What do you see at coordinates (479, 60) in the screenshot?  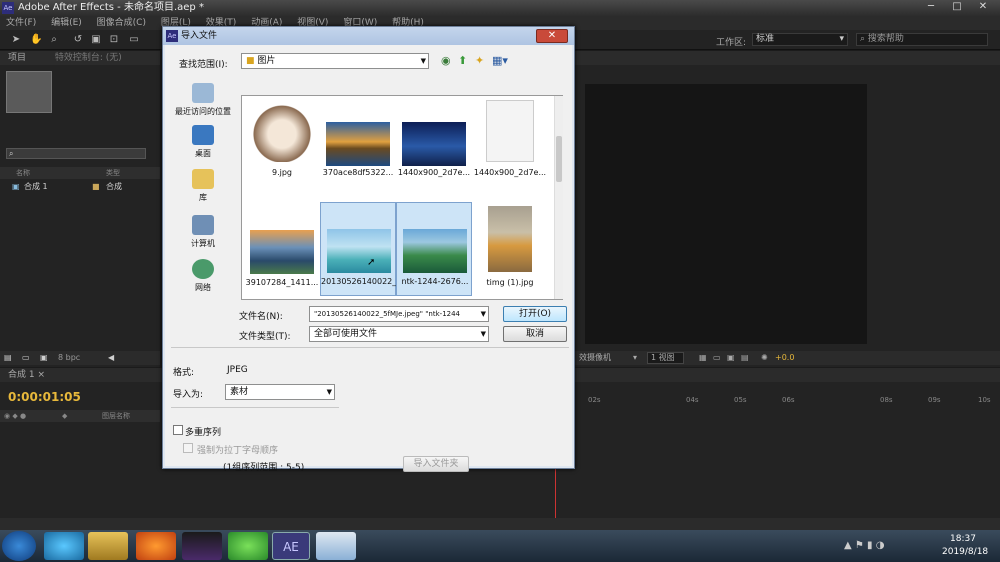 I see `new-folder-icon: ✦` at bounding box center [479, 60].